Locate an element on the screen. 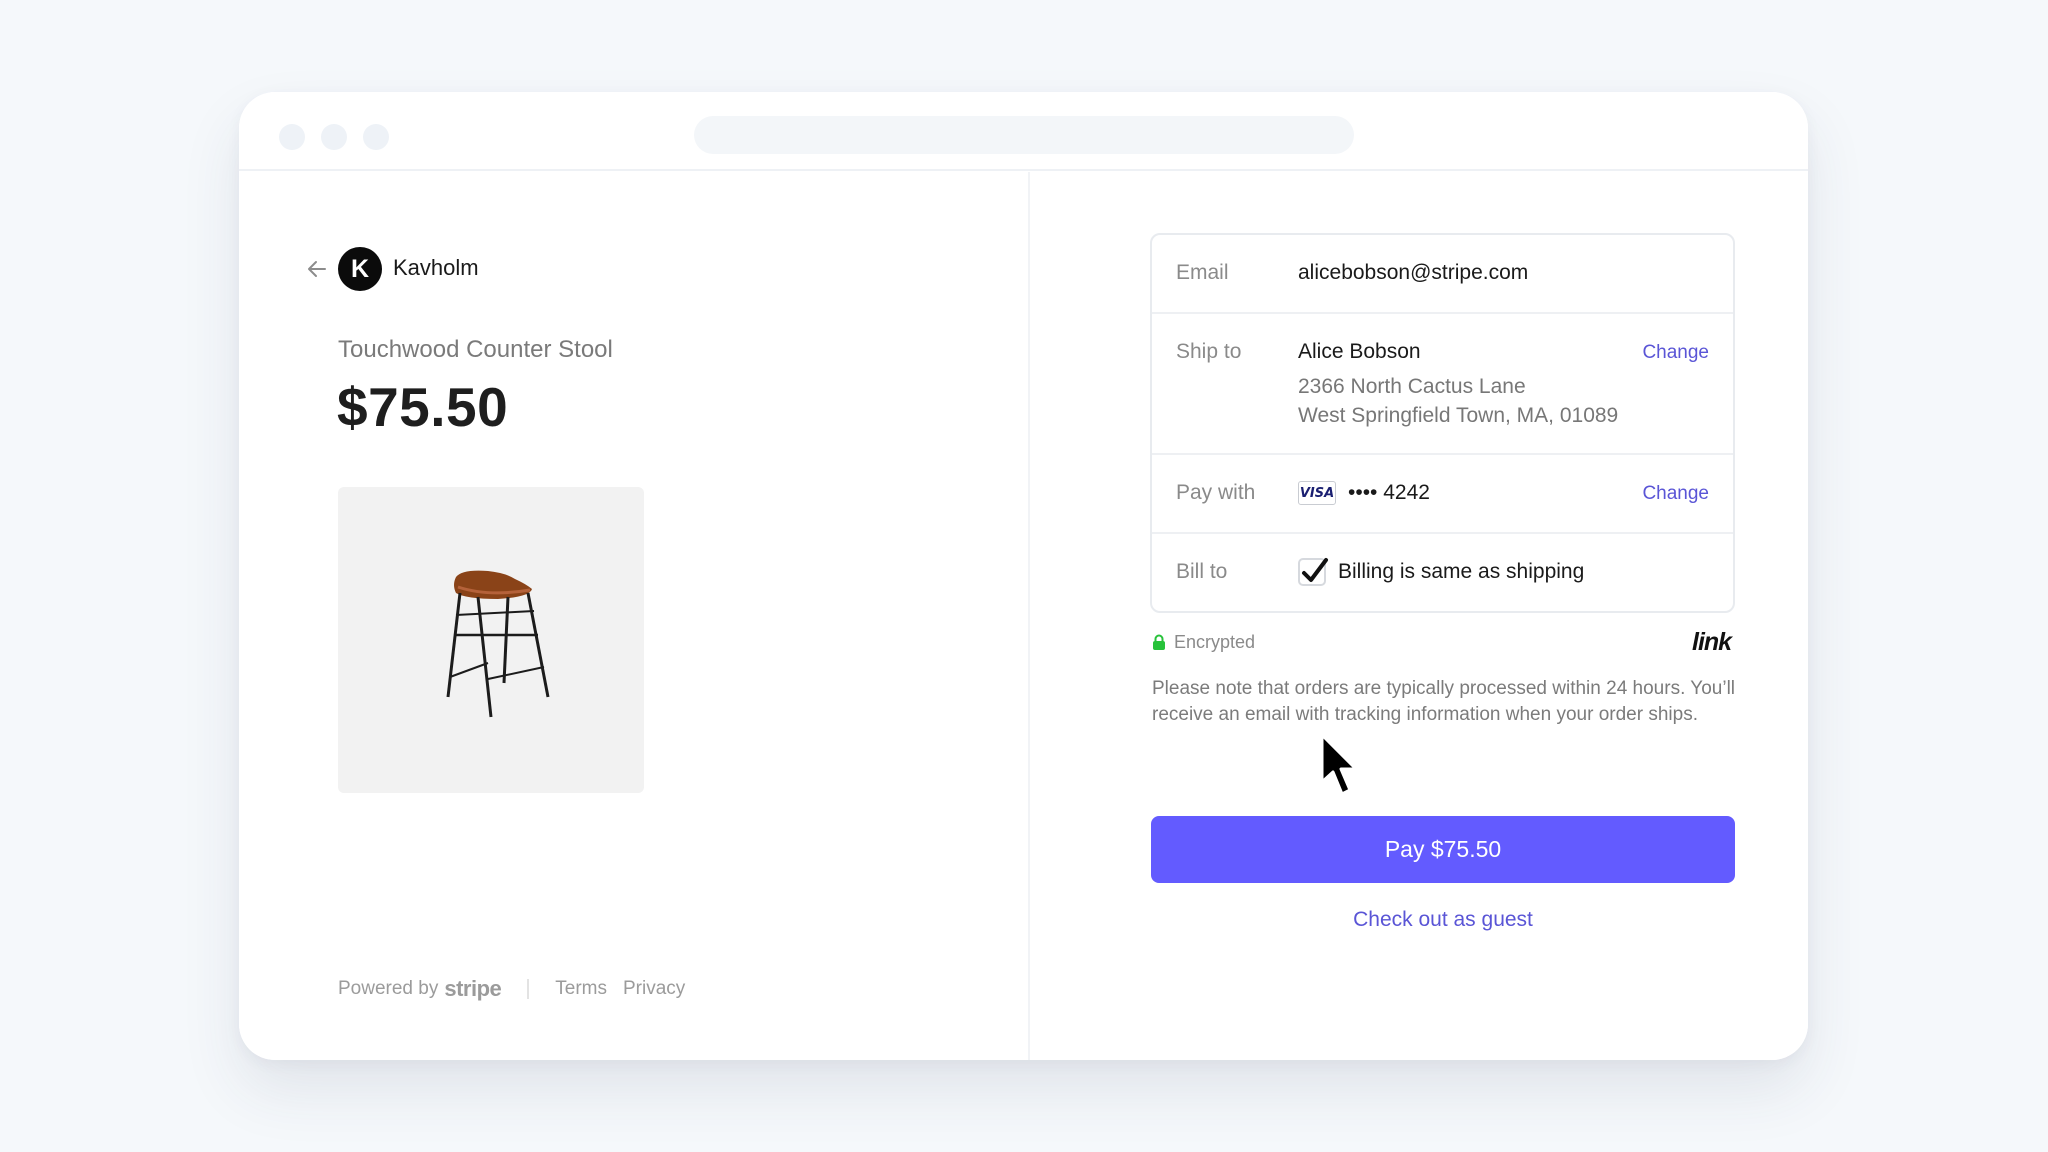 The width and height of the screenshot is (2048, 1152). checkmark-icon is located at coordinates (1315, 570).